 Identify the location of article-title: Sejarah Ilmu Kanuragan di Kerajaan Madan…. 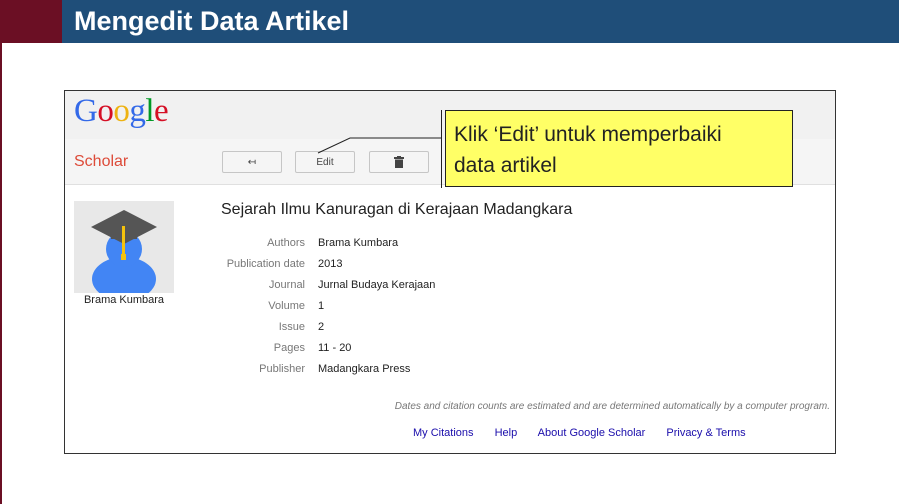
(397, 209).